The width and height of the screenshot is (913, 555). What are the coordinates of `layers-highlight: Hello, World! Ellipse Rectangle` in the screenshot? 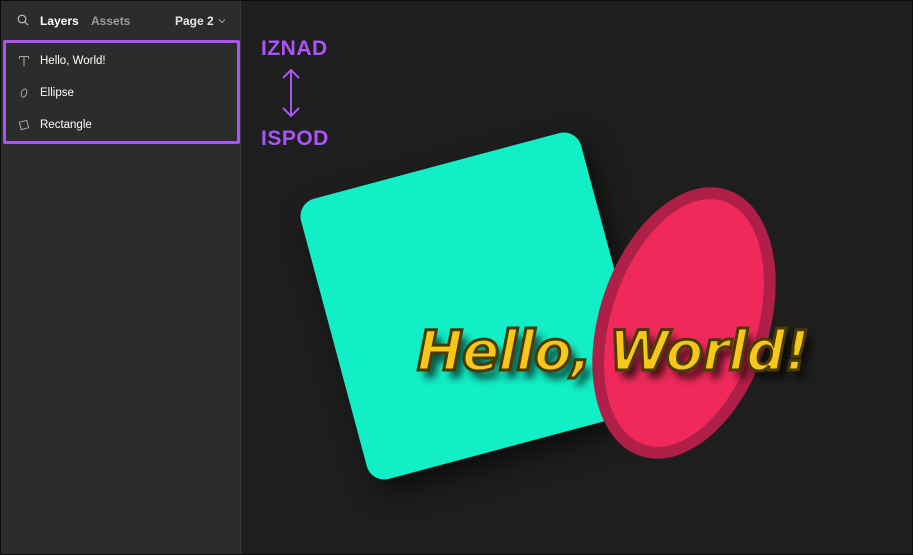 It's located at (121, 92).